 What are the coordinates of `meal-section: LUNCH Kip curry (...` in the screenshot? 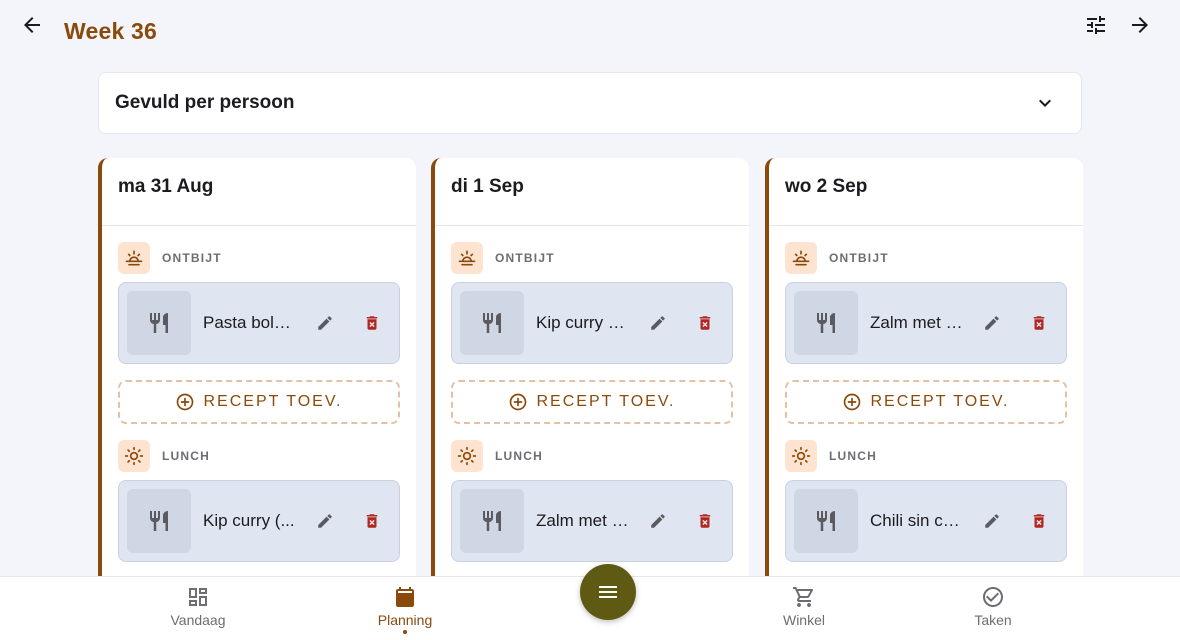 It's located at (259, 501).